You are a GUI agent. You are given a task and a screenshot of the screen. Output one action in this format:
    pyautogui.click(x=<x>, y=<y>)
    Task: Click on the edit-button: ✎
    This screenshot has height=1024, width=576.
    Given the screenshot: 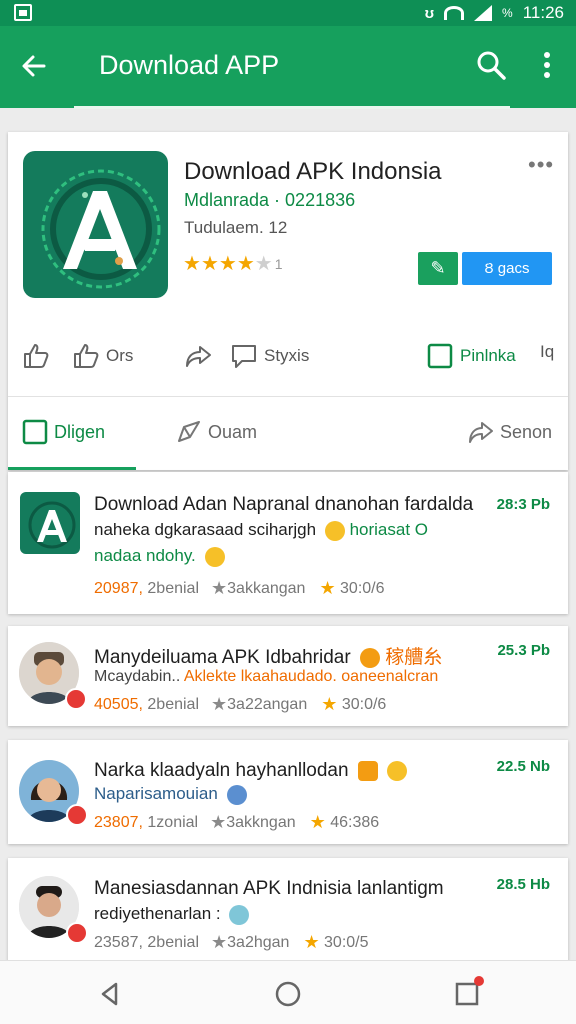 What is the action you would take?
    pyautogui.click(x=438, y=268)
    